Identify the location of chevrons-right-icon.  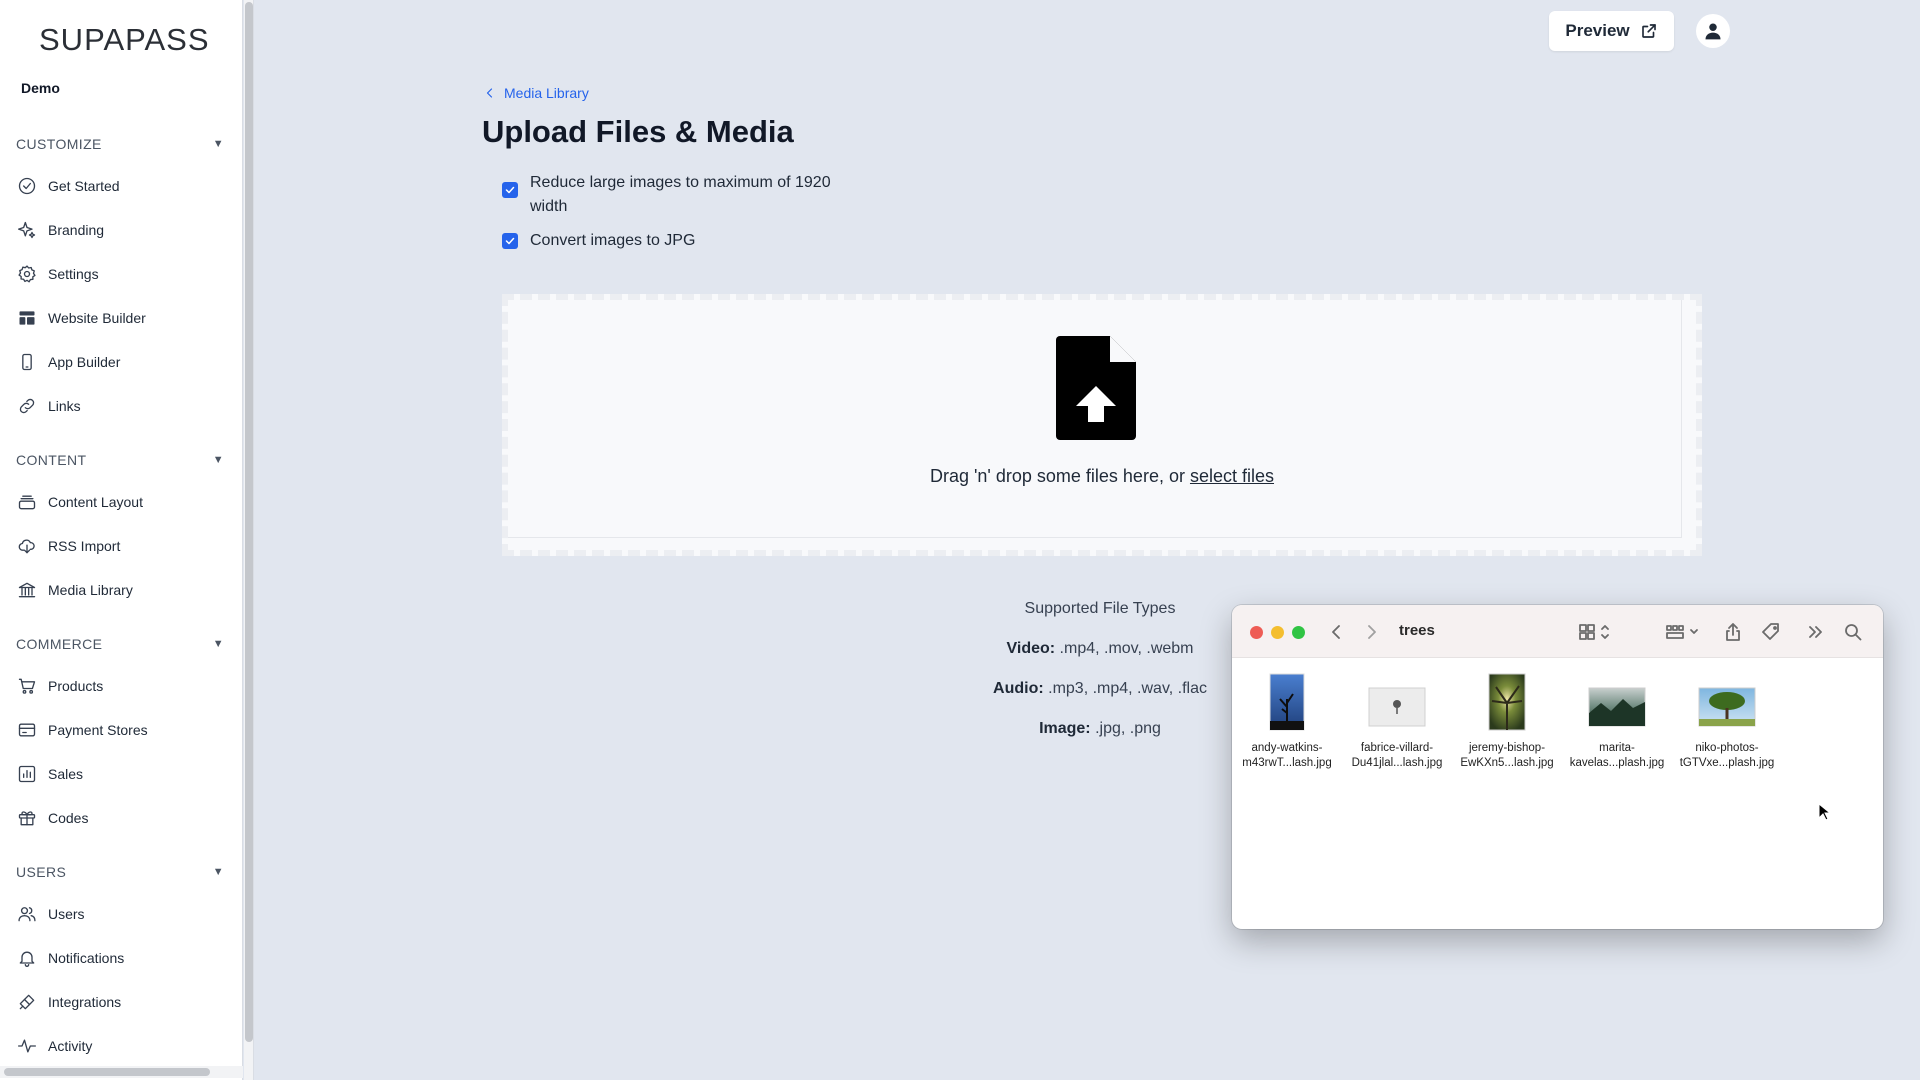
(1815, 632).